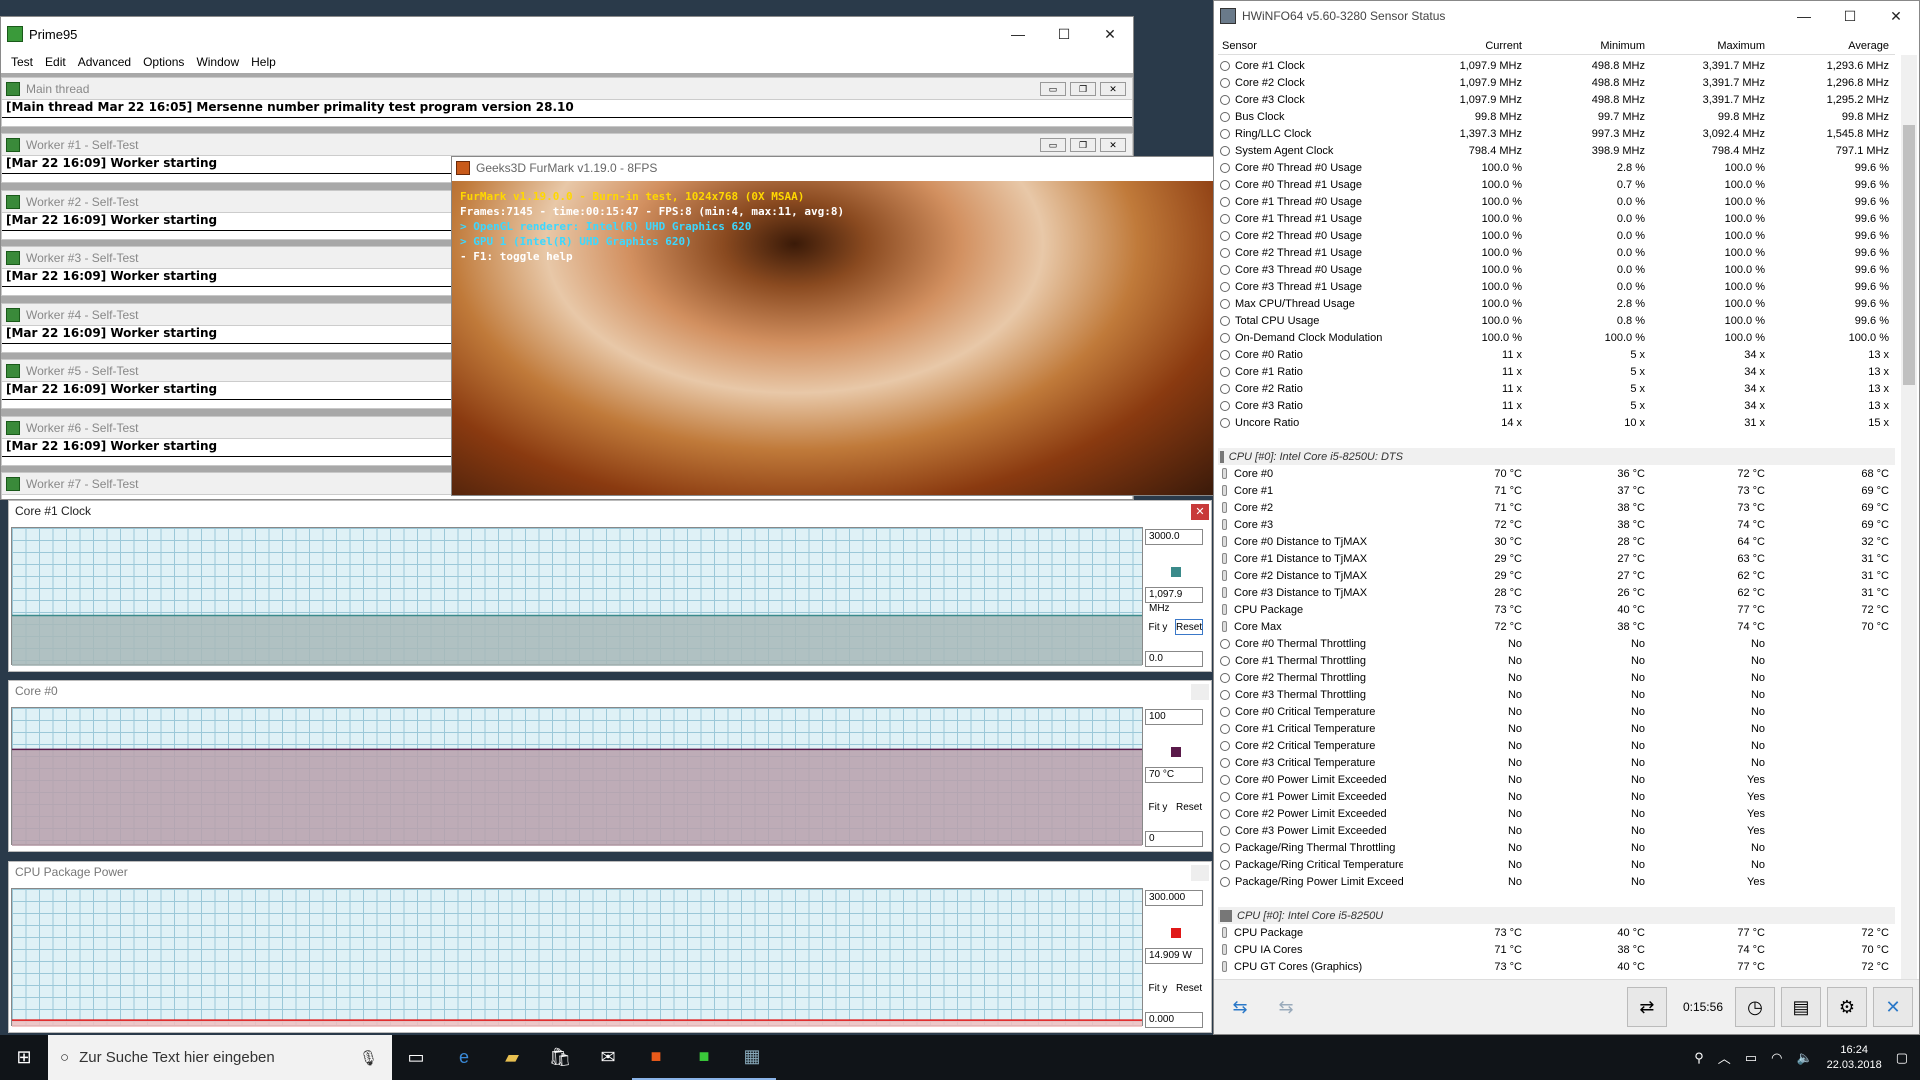 The height and width of the screenshot is (1080, 1920). Describe the element at coordinates (1556, 949) in the screenshot. I see `sensor-row: CPU IA Cores 71 °C 38 °C 74 °C 70 °C` at that location.